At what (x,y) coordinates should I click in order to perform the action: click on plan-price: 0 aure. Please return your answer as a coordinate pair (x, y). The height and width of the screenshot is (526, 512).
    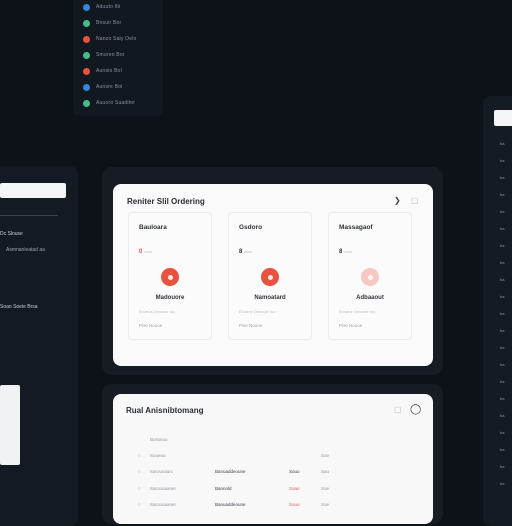
    Looking at the image, I should click on (145, 252).